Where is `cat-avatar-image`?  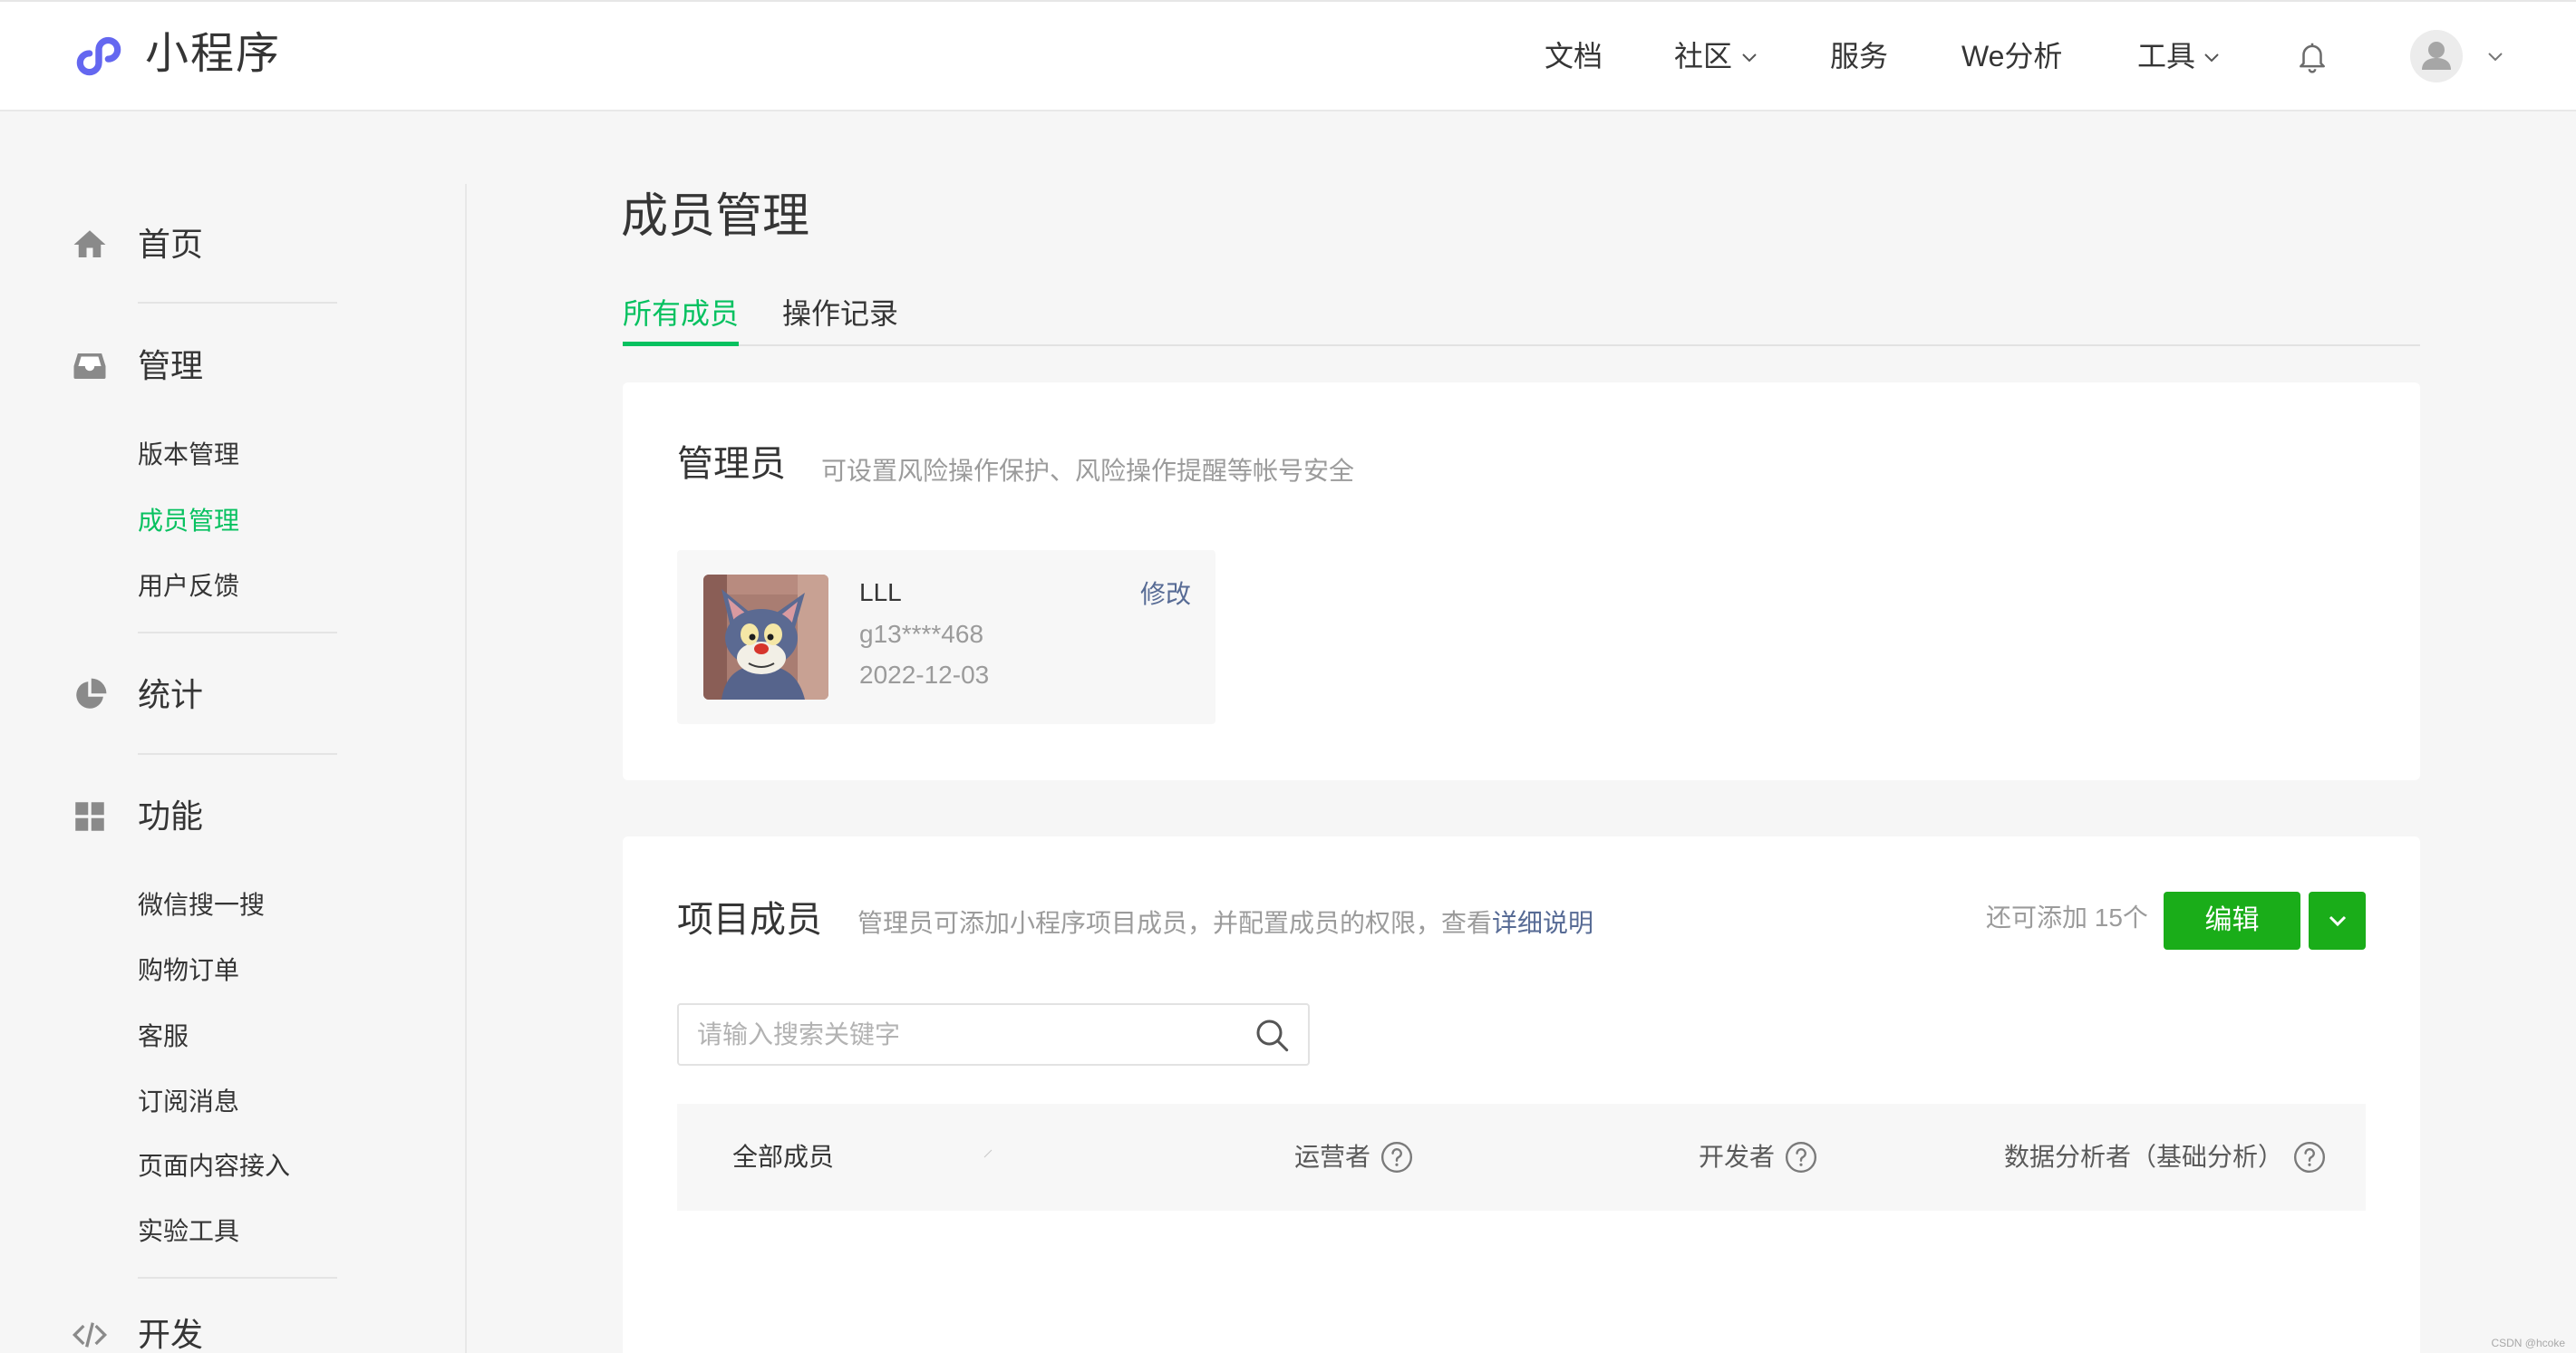
cat-avatar-image is located at coordinates (765, 637).